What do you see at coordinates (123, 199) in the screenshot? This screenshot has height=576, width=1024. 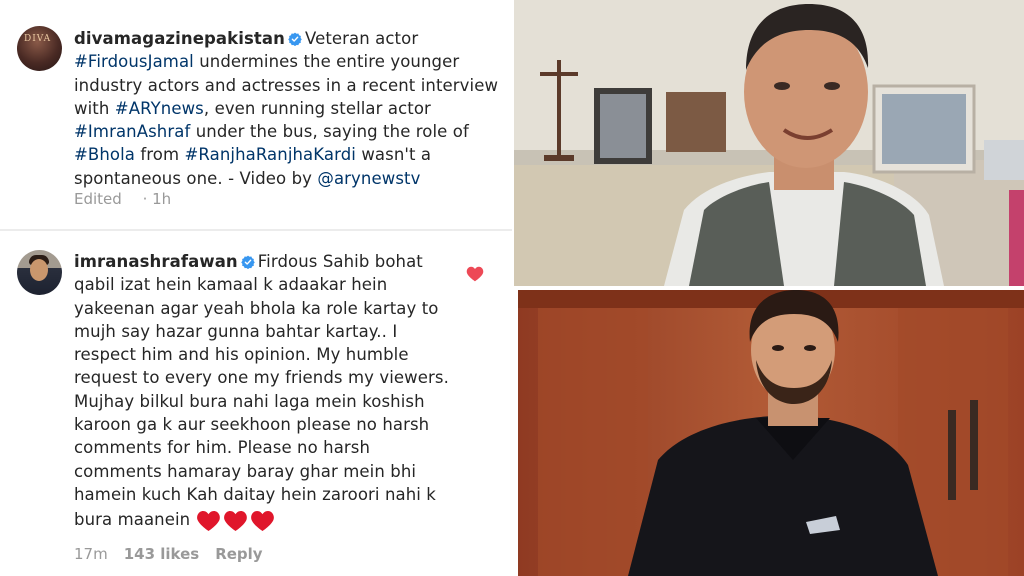 I see `edited-label: Edited · 1h` at bounding box center [123, 199].